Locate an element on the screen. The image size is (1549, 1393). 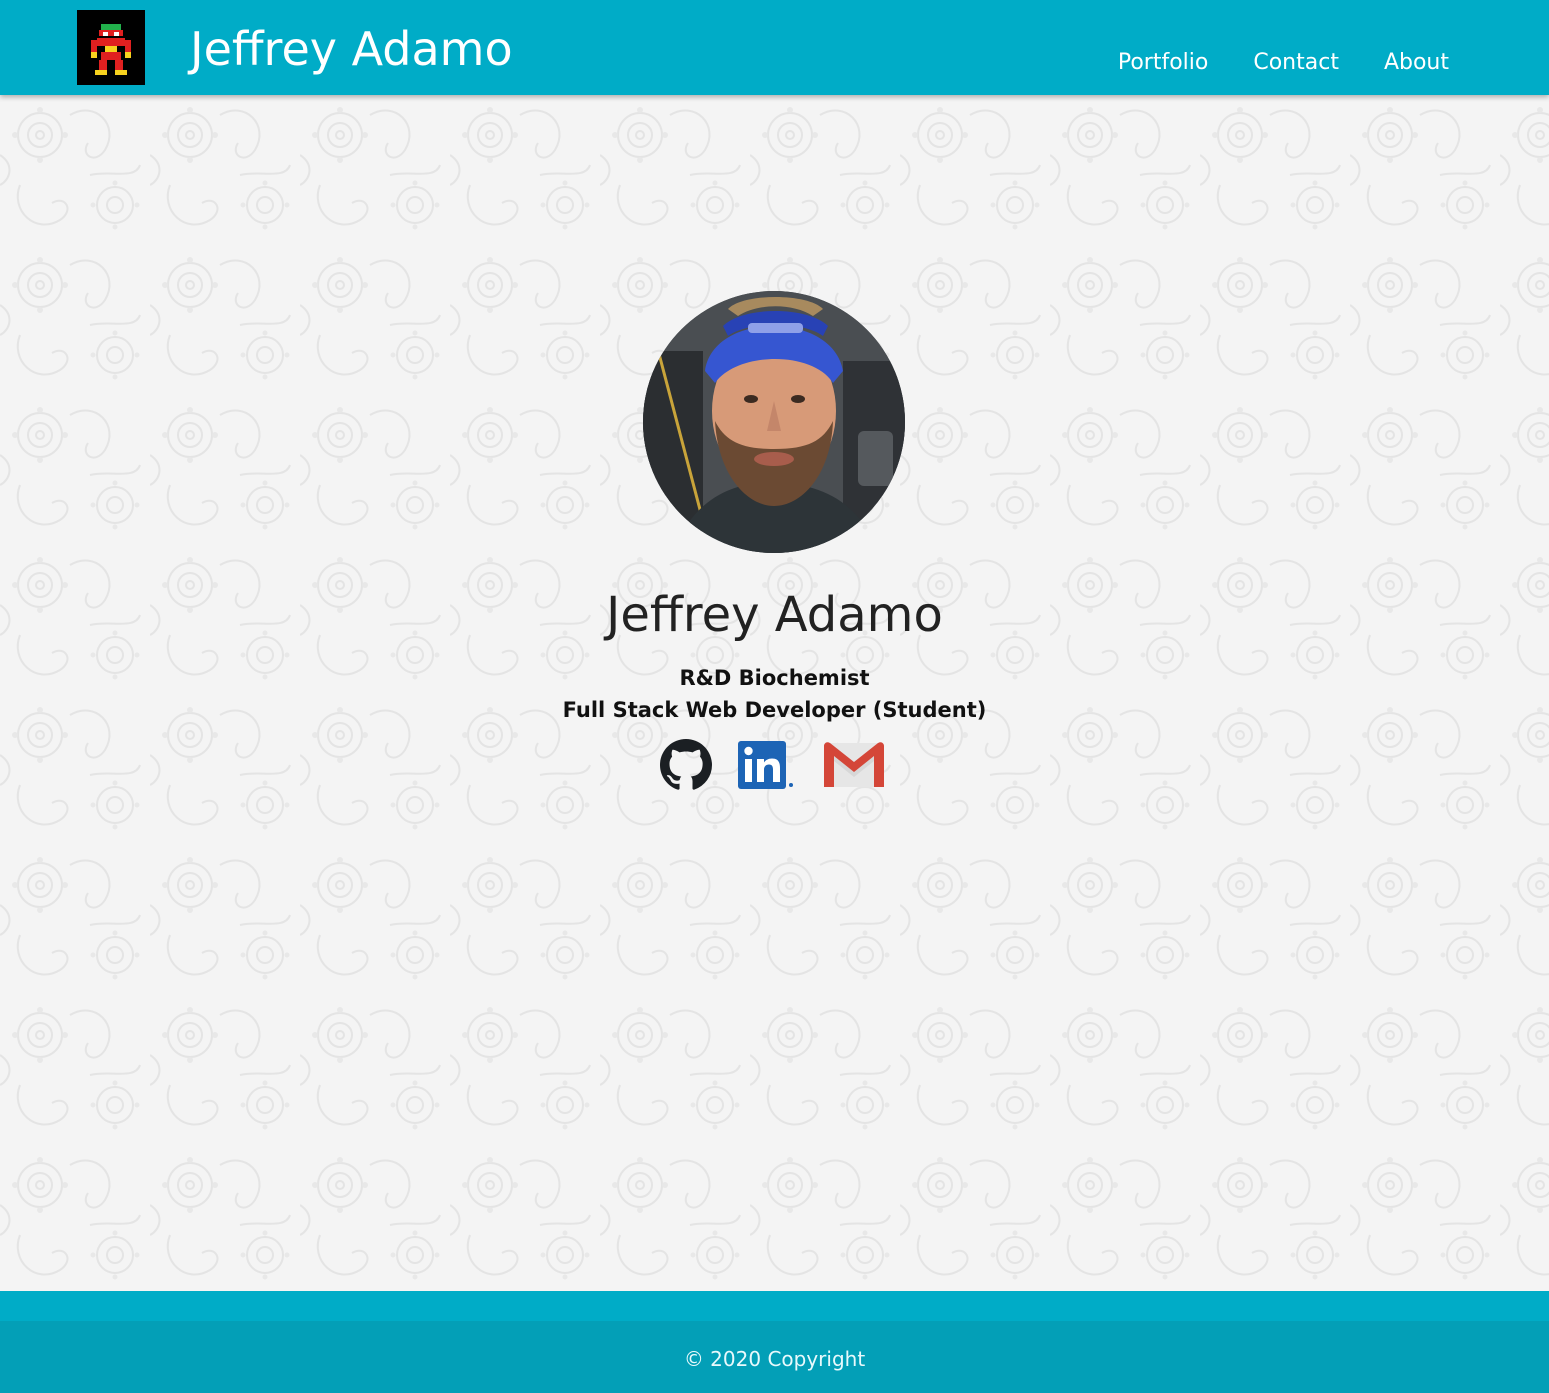
main-nav: Portfolio Contact About is located at coordinates (1283, 63).